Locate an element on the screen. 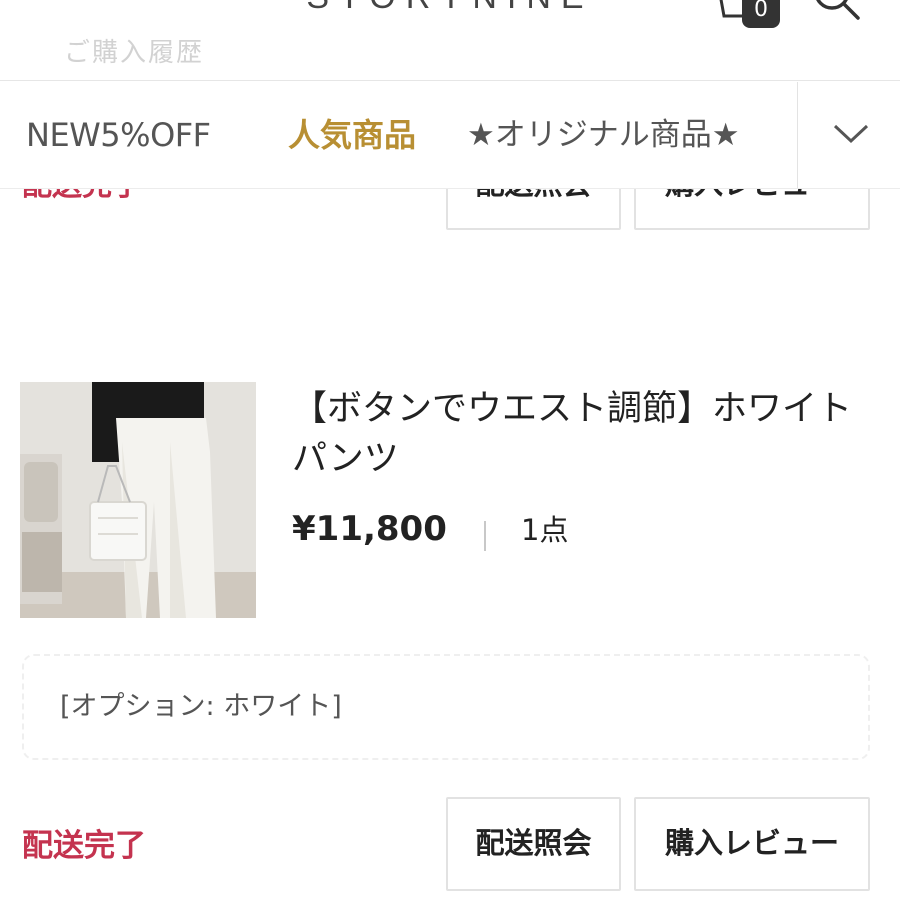 The image size is (900, 900). tab-new-sale: NEW5%OFF is located at coordinates (118, 135).